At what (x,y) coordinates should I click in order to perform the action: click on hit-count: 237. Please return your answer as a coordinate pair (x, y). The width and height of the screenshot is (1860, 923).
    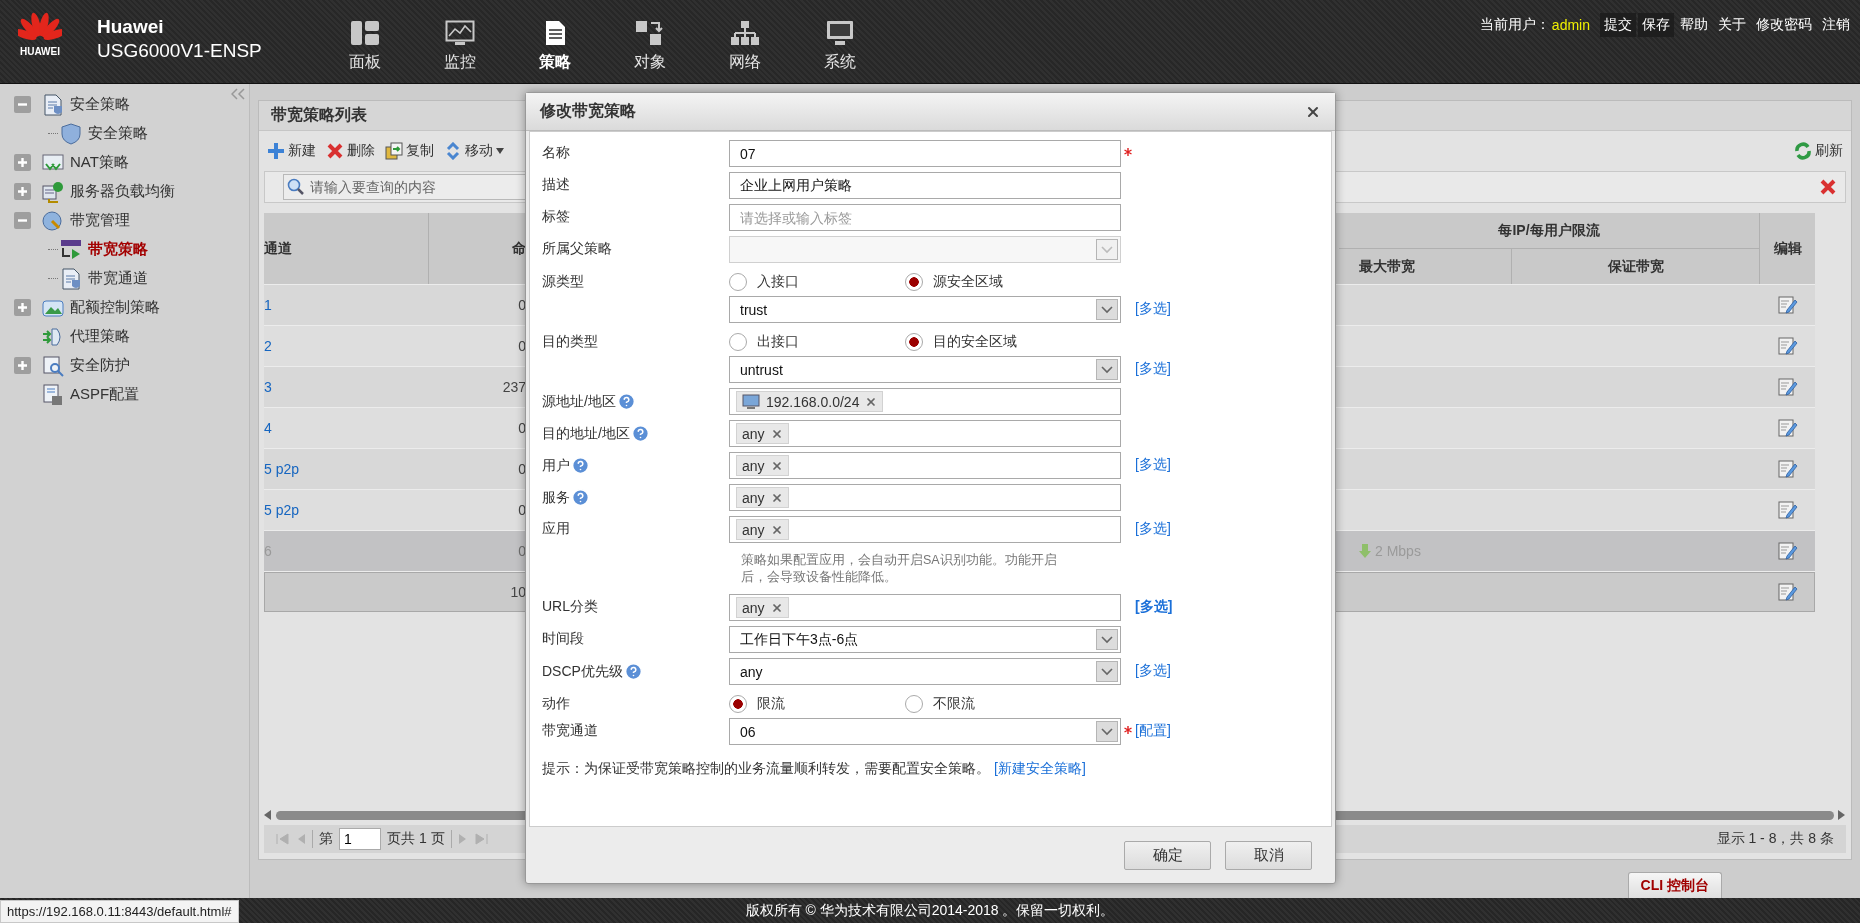
    Looking at the image, I should click on (514, 387).